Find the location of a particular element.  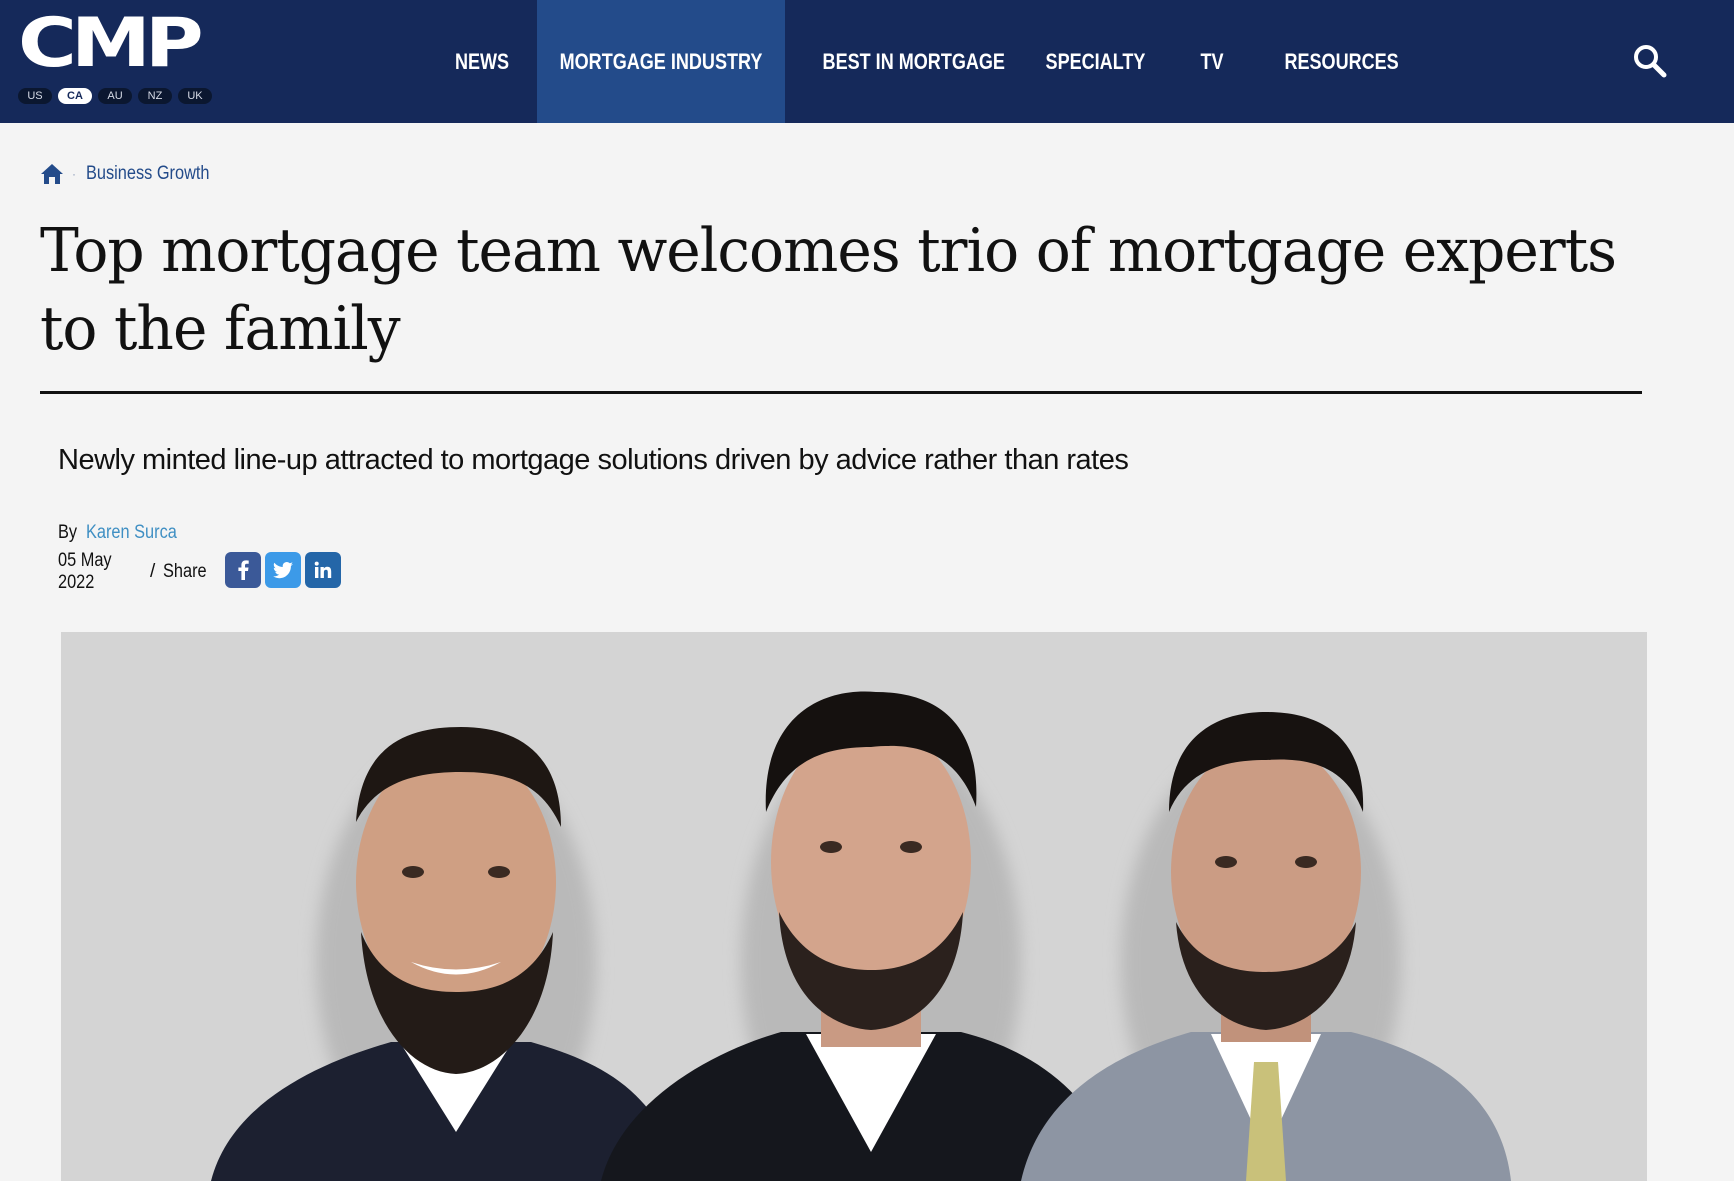

share-linkedin-button is located at coordinates (323, 570).